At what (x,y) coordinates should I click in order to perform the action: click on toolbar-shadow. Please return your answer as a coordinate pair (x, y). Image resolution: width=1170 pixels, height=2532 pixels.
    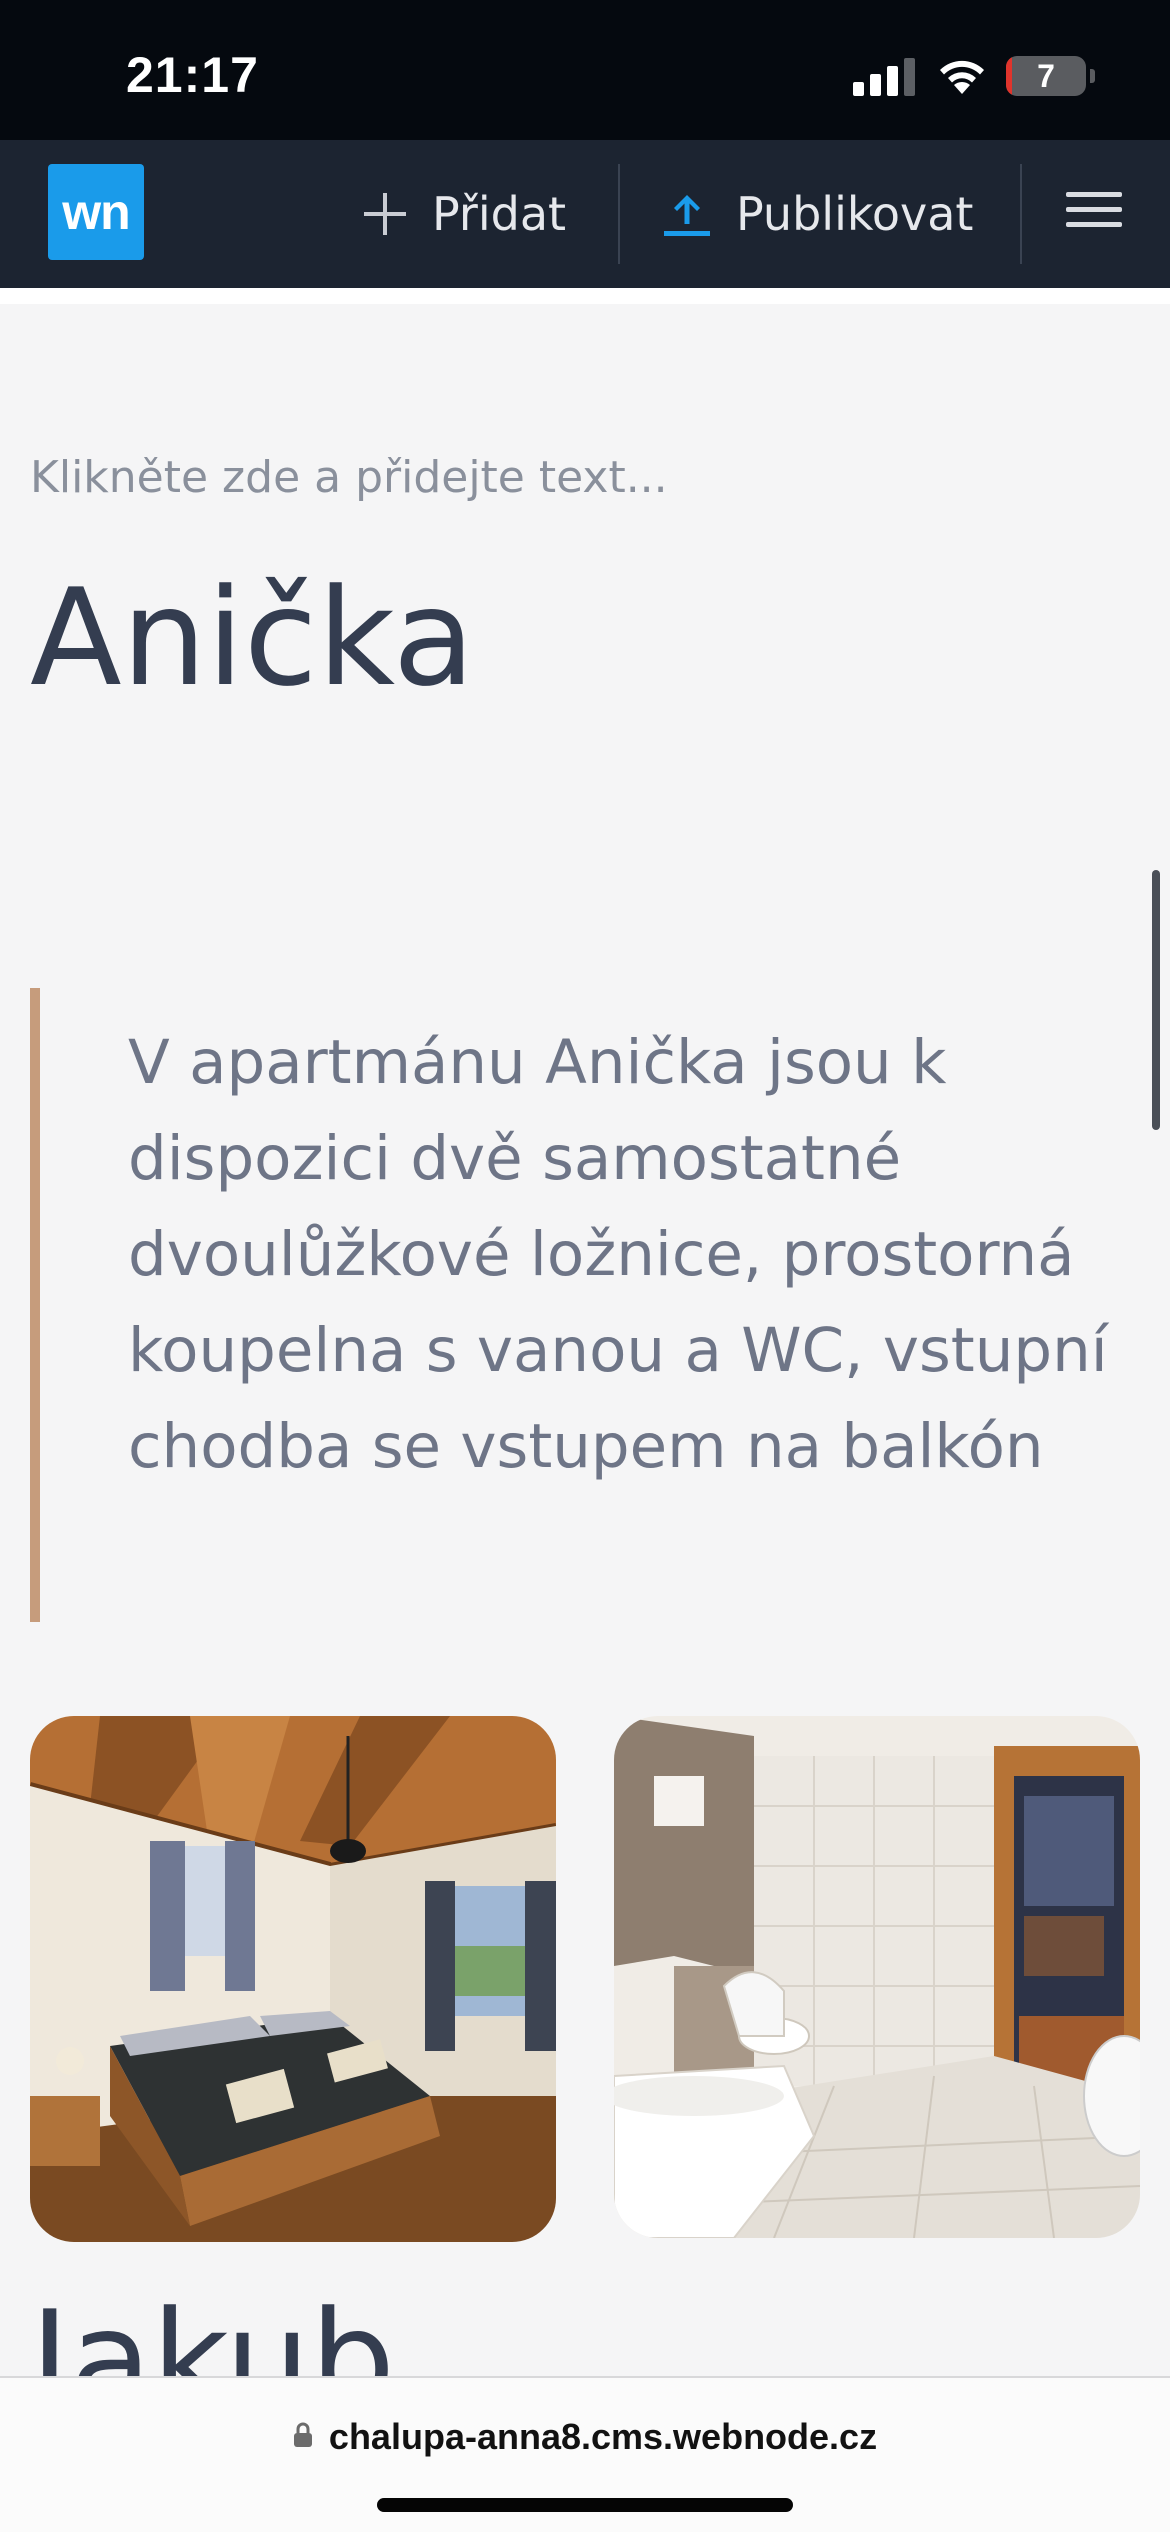
    Looking at the image, I should click on (585, 296).